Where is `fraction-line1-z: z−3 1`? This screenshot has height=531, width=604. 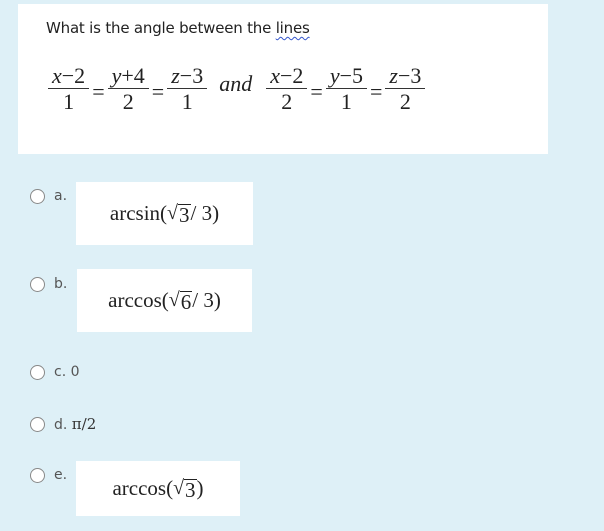
fraction-line1-z: z−3 1 is located at coordinates (187, 89).